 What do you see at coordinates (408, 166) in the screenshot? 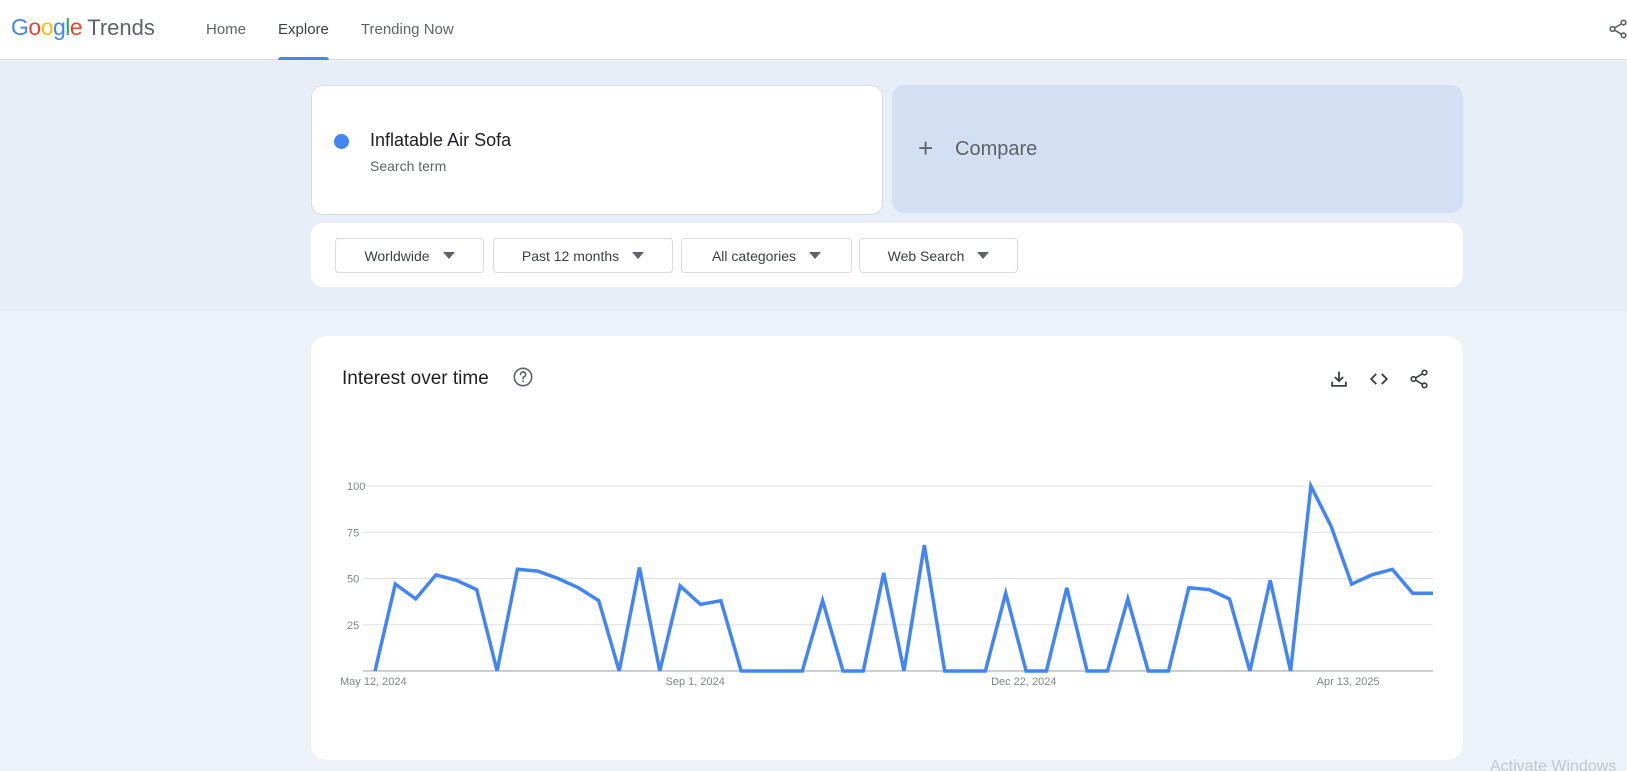
I see `search-term-subtitle: Search term` at bounding box center [408, 166].